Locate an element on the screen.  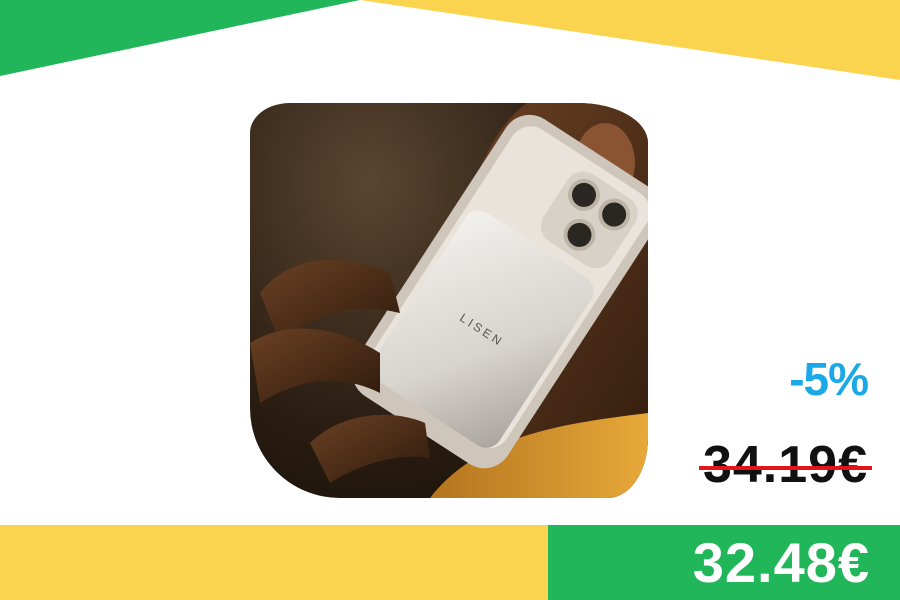
thumb-shape is located at coordinates (370, 448).